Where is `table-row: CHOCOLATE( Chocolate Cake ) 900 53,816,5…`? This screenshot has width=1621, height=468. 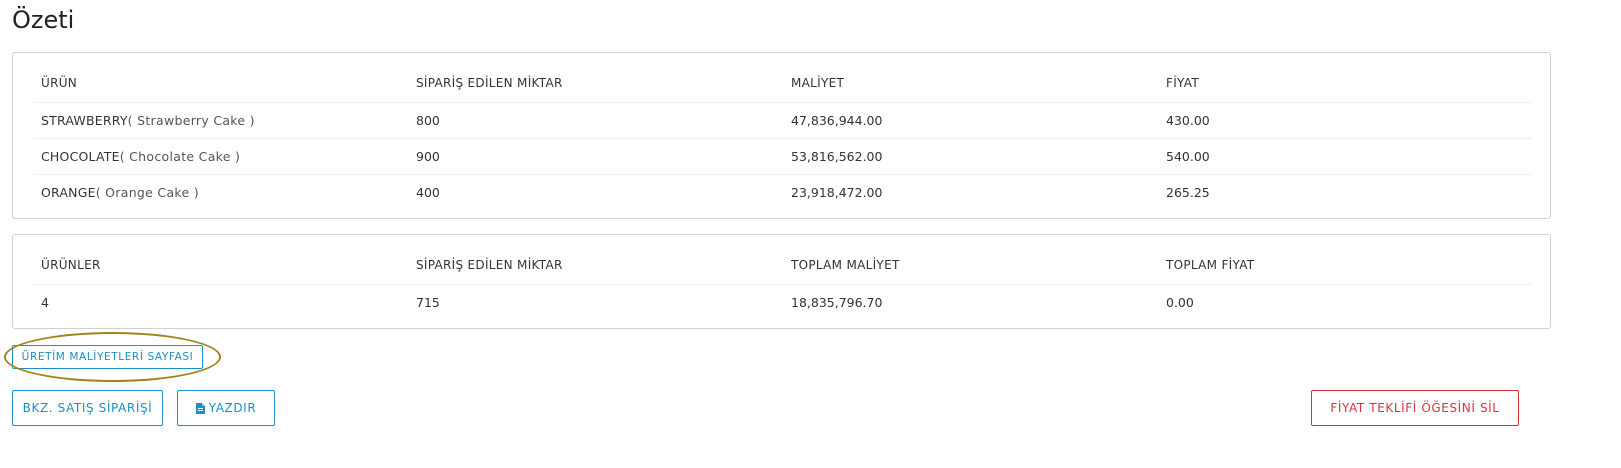
table-row: CHOCOLATE( Chocolate Cake ) 900 53,816,5… is located at coordinates (782, 156).